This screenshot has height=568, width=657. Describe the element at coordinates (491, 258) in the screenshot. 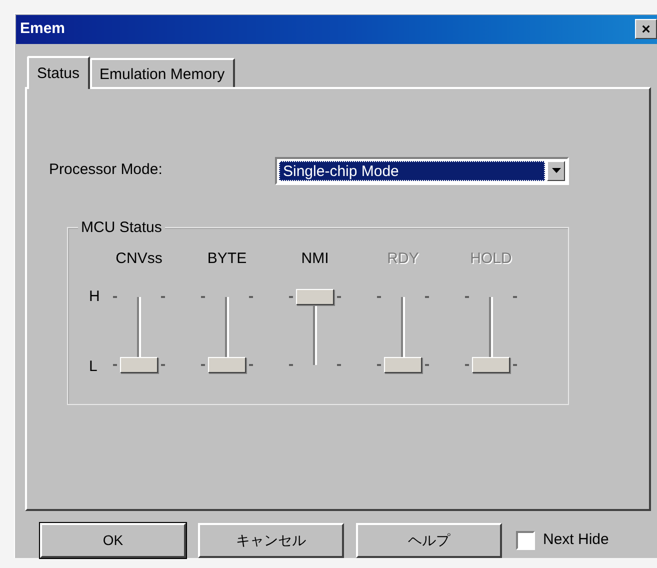

I see `signal-label: HOLD` at that location.